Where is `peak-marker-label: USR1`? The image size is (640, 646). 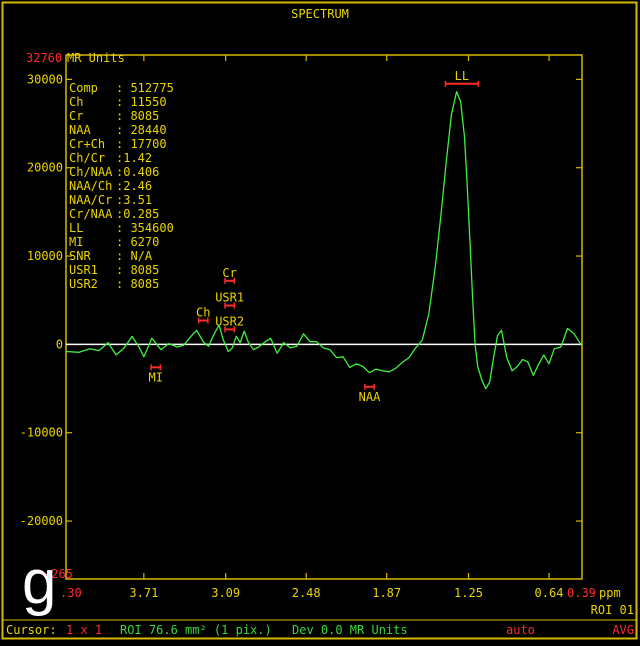 peak-marker-label: USR1 is located at coordinates (229, 298).